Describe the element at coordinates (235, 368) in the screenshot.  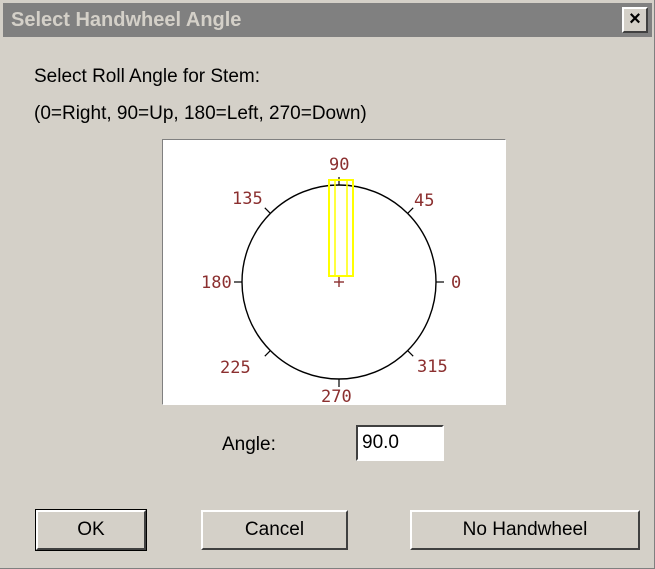
I see `tick-label-225: 225` at that location.